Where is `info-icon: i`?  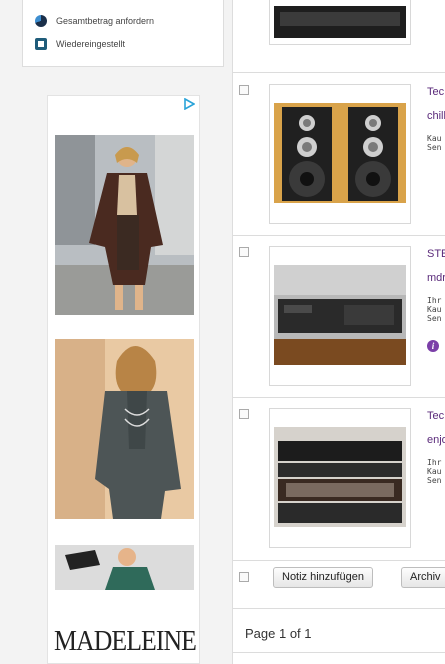
info-icon: i is located at coordinates (433, 346).